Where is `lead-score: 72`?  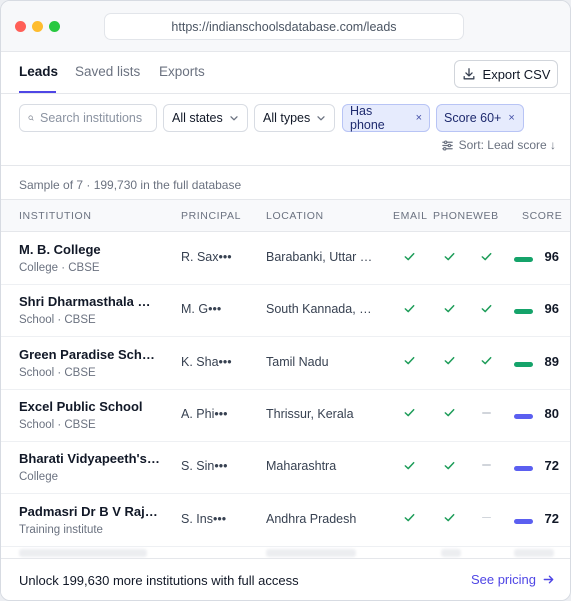
lead-score: 72 is located at coordinates (551, 518).